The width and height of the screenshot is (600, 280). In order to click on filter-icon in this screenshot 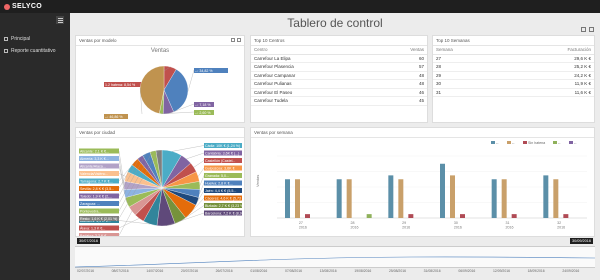, I will do `click(233, 40)`.